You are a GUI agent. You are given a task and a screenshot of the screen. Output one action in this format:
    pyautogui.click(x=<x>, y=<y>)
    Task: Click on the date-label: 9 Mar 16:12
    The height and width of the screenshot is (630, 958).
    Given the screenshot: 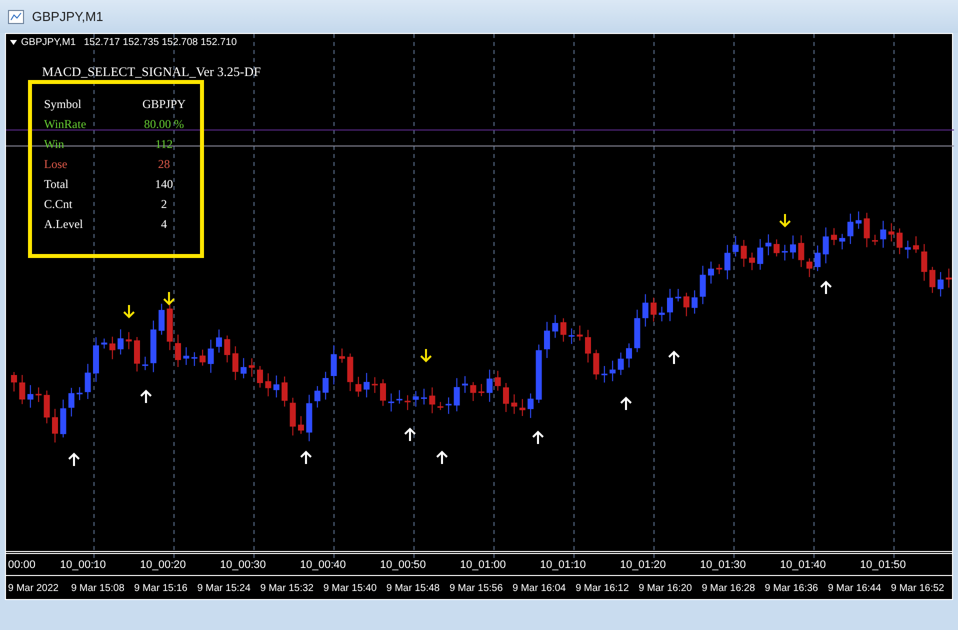 What is the action you would take?
    pyautogui.click(x=602, y=589)
    